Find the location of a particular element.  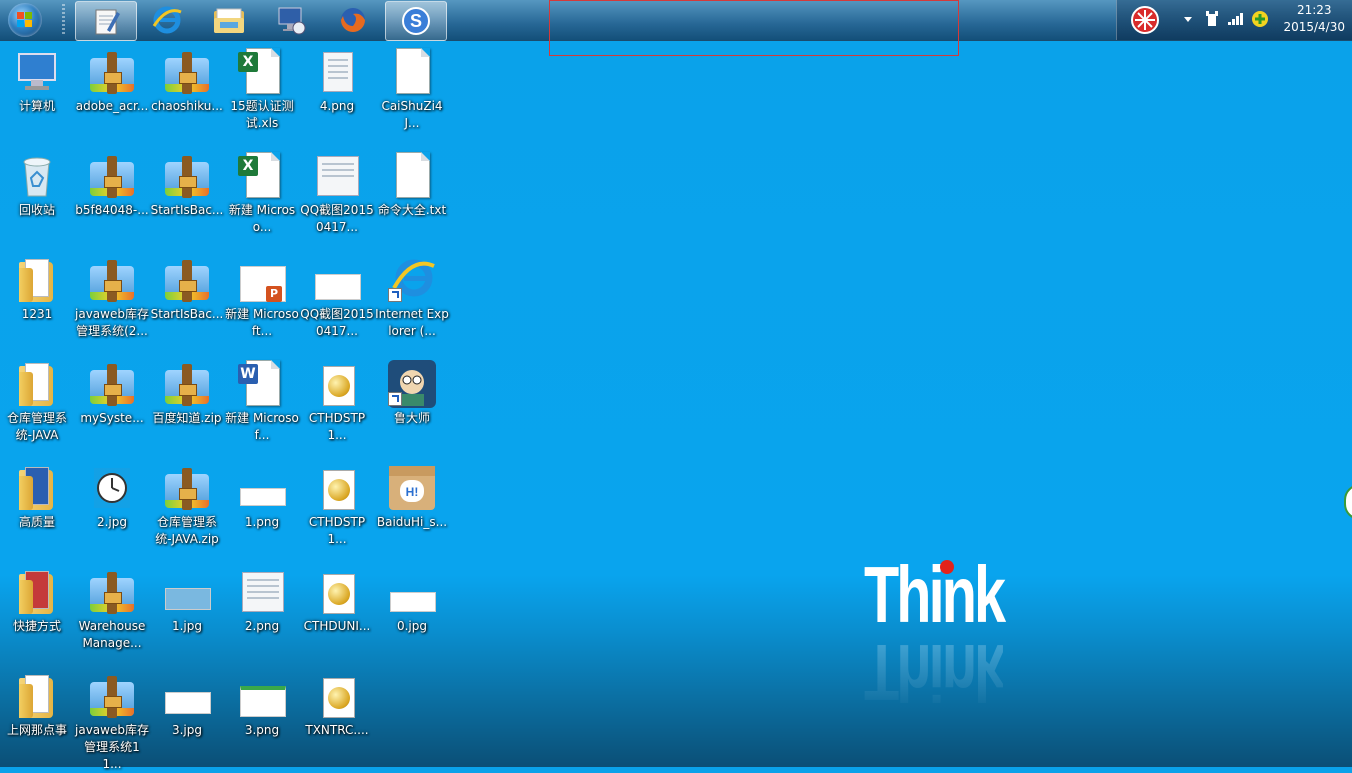

taskbar-network-button is located at coordinates (291, 20).